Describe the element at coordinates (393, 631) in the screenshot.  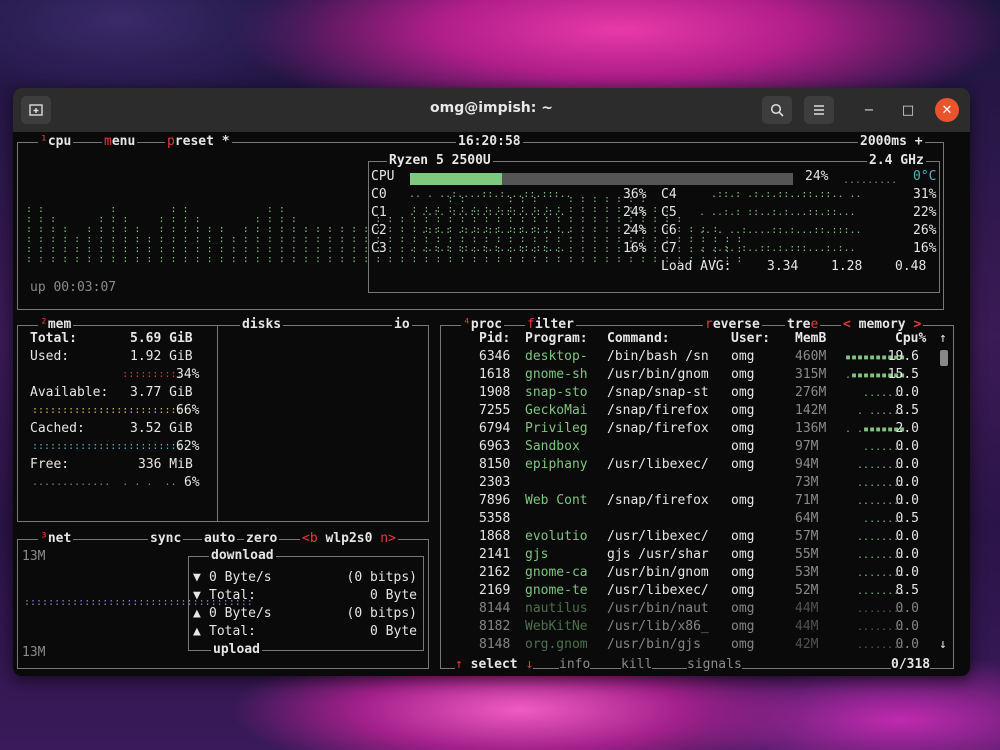
I see `net-stat-value: 0 Byte` at that location.